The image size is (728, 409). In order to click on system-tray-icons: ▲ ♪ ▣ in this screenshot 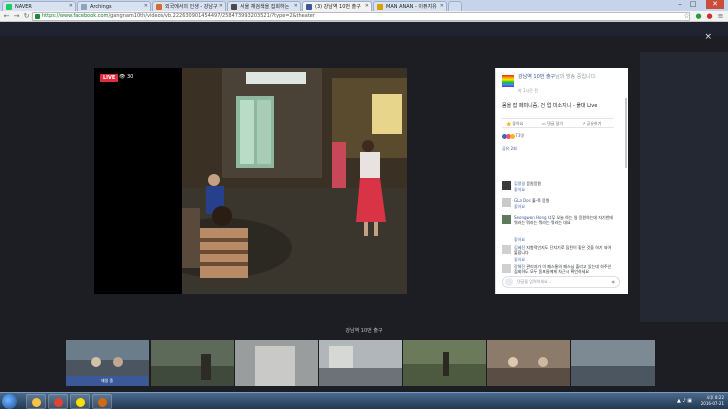, I will do `click(684, 401)`.